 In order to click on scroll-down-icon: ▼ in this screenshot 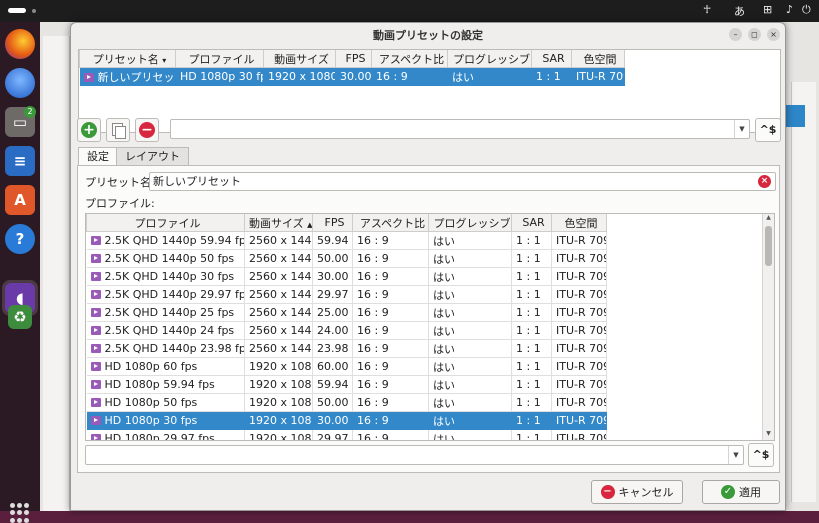, I will do `click(768, 435)`.